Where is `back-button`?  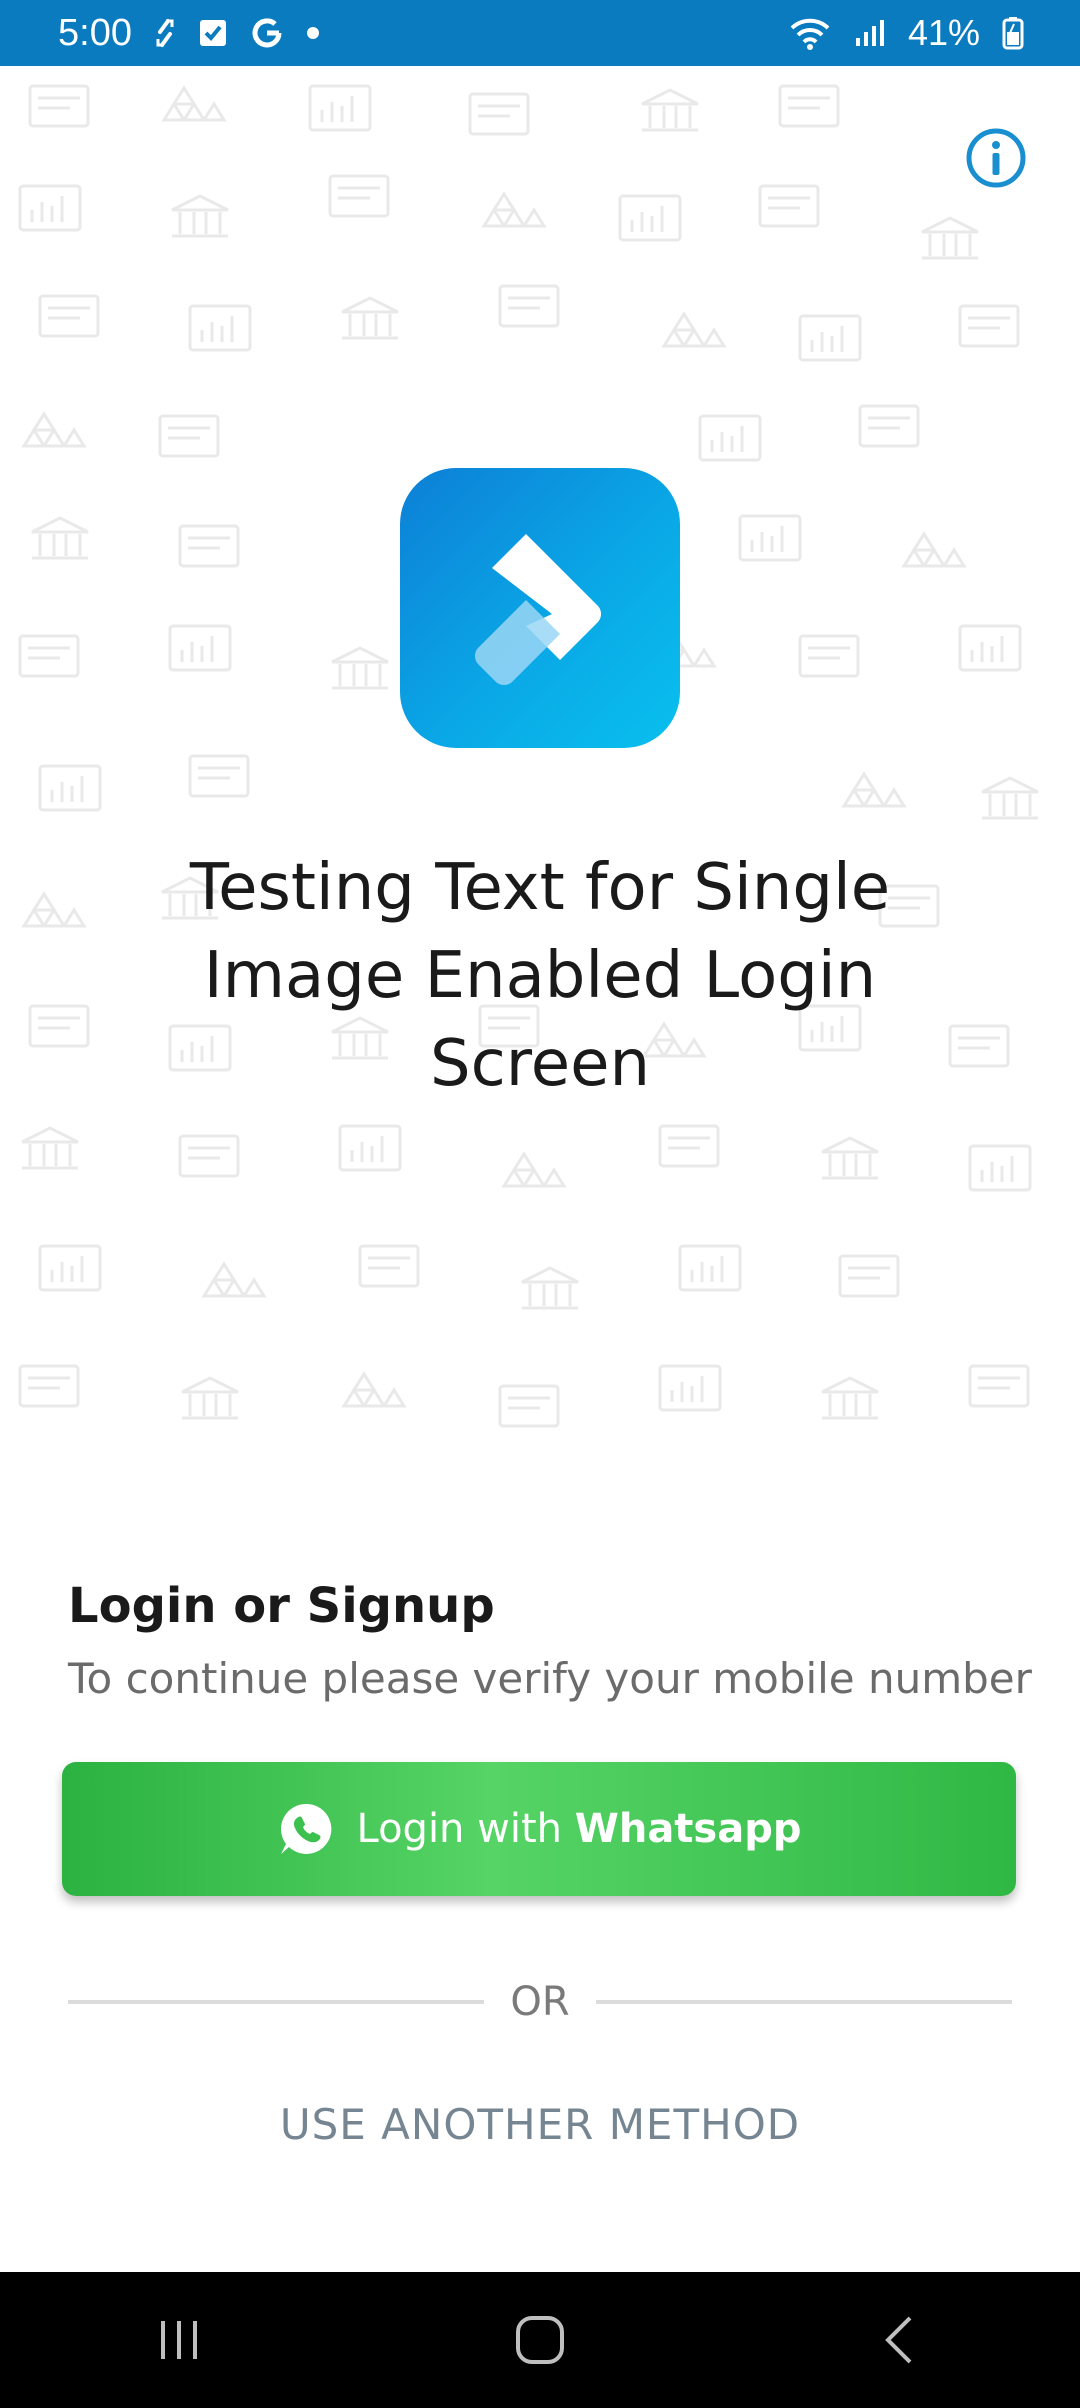 back-button is located at coordinates (900, 2340).